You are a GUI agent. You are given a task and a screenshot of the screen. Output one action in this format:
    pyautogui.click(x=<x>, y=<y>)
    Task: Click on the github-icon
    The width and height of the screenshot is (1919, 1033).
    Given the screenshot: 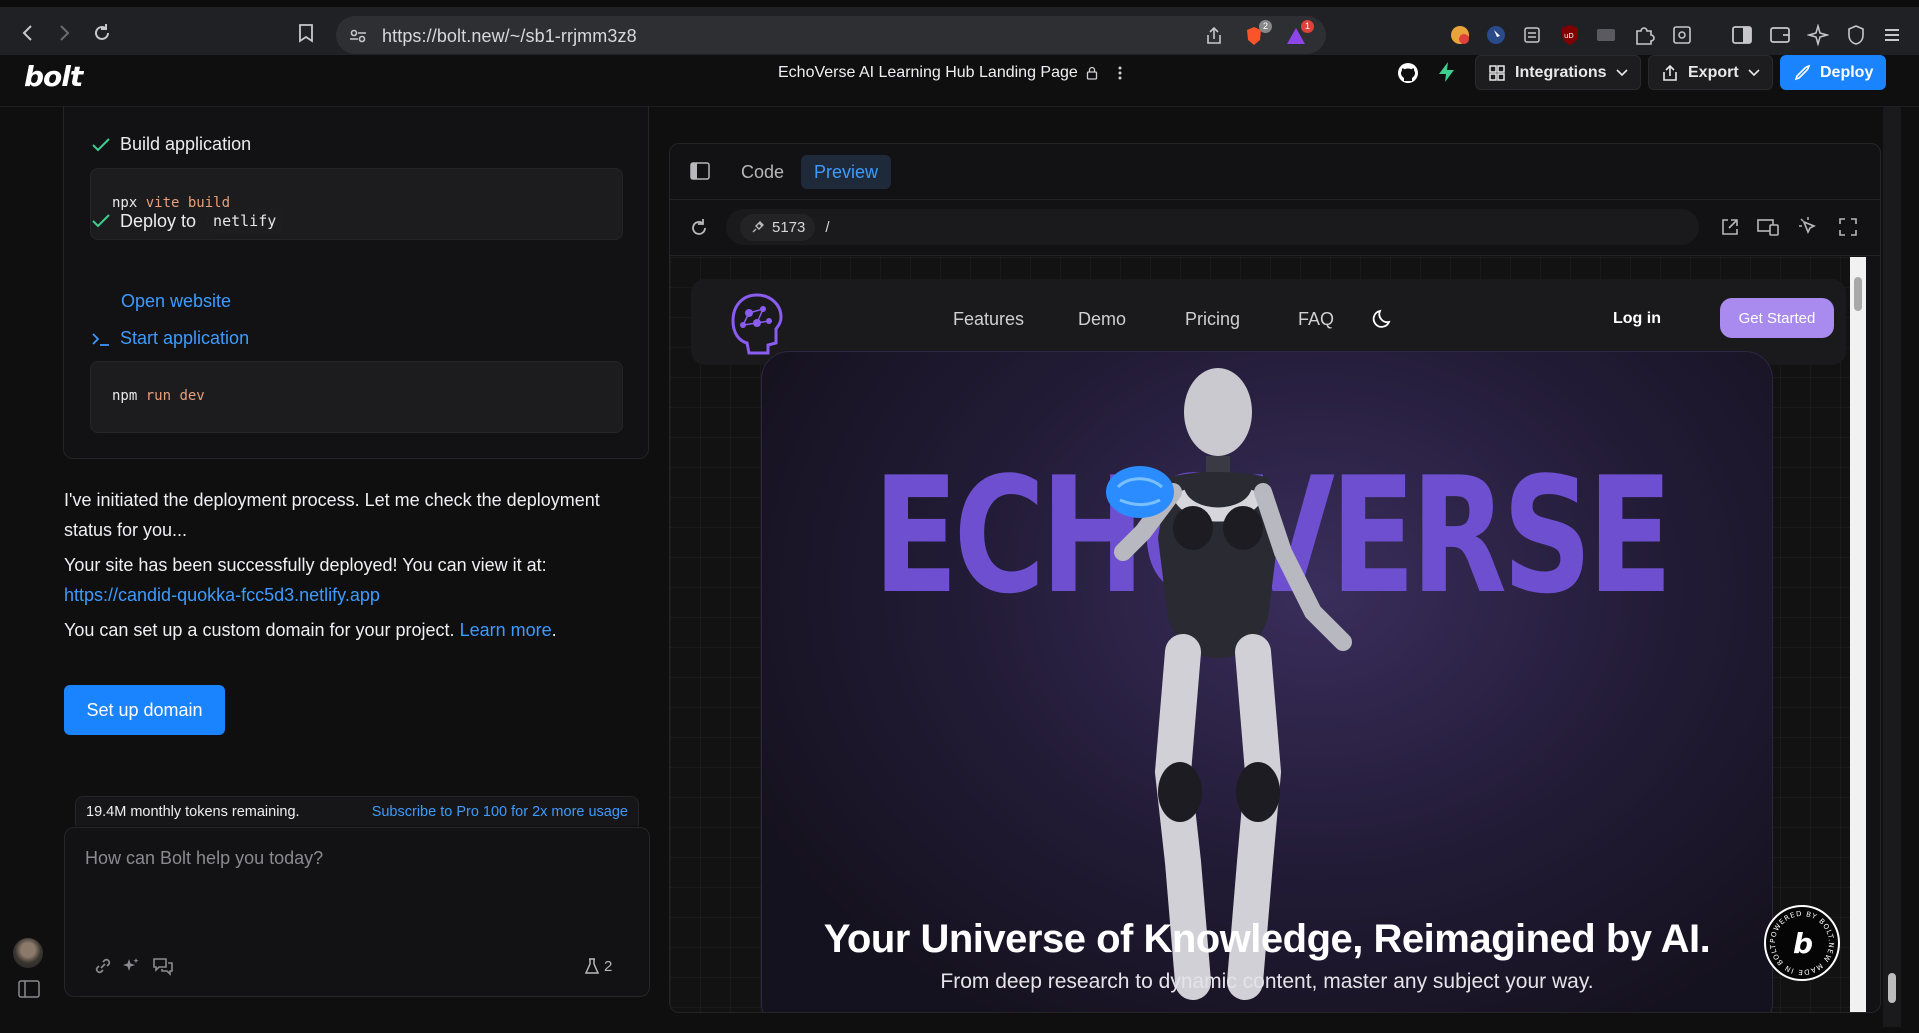 What is the action you would take?
    pyautogui.click(x=1408, y=73)
    